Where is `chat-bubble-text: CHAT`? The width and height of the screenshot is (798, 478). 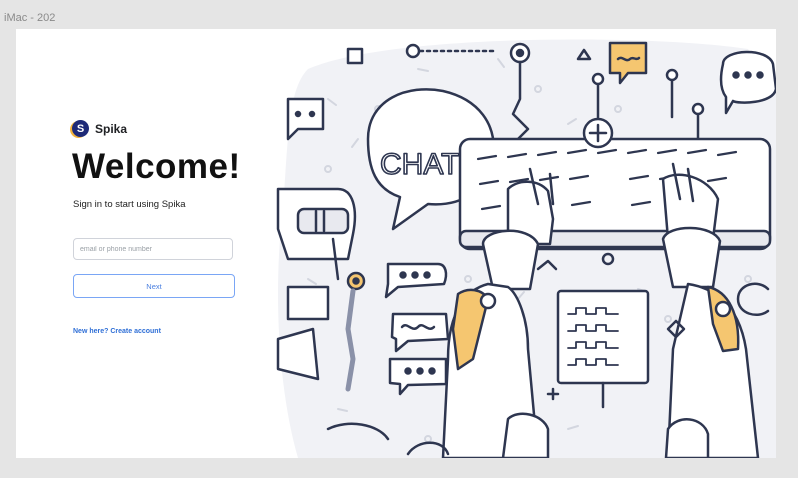
chat-bubble-text: CHAT is located at coordinates (419, 164).